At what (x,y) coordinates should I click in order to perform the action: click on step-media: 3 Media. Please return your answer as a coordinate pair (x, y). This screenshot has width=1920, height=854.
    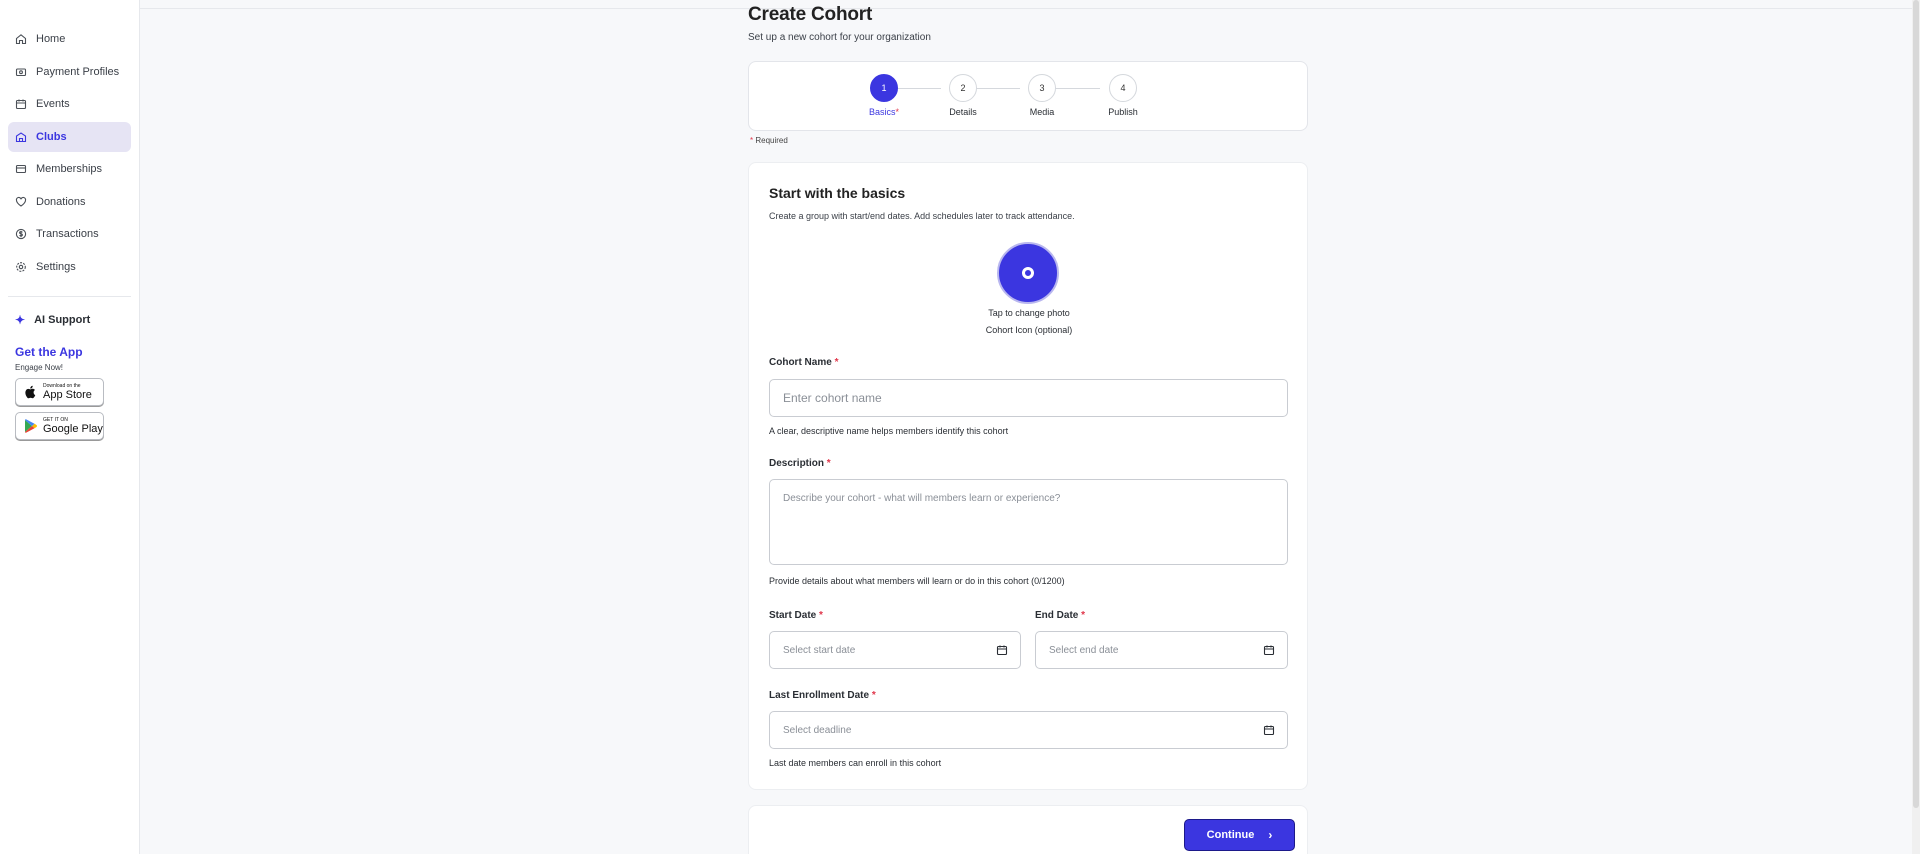
    Looking at the image, I should click on (1042, 95).